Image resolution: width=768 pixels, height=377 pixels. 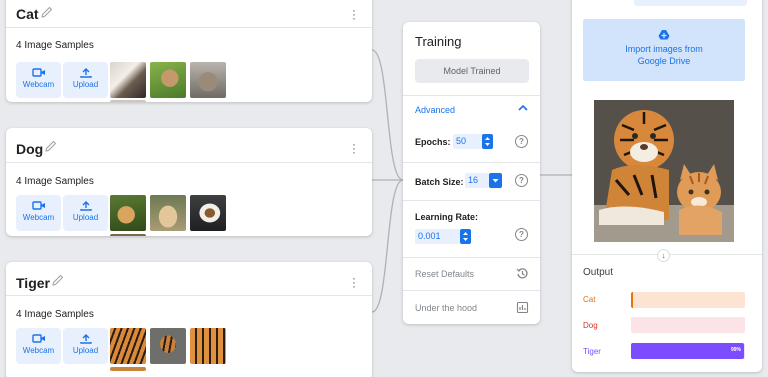 What do you see at coordinates (523, 108) in the screenshot?
I see `chevron-up-icon` at bounding box center [523, 108].